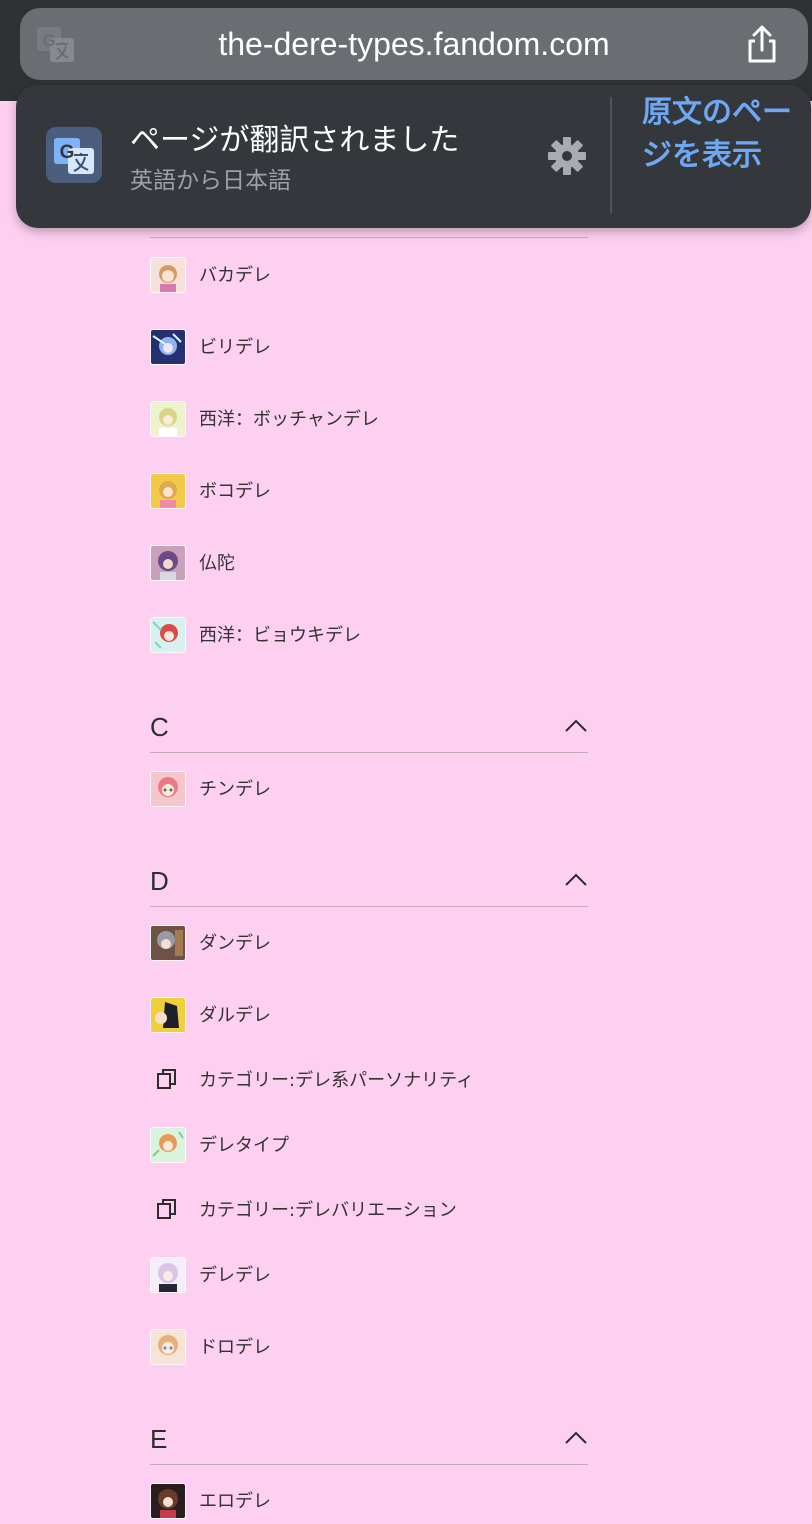  What do you see at coordinates (159, 1439) in the screenshot?
I see `section-letter: E` at bounding box center [159, 1439].